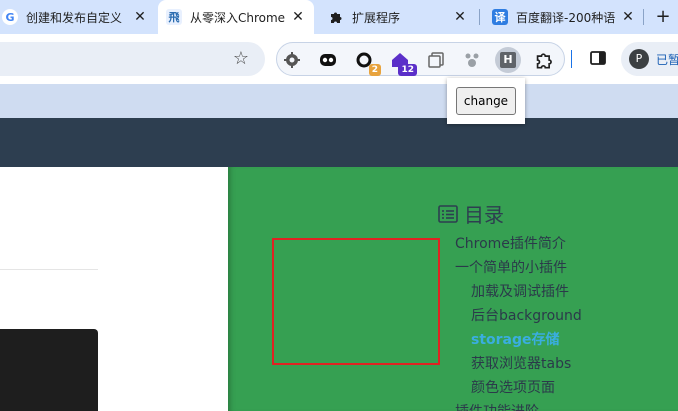 Image resolution: width=678 pixels, height=411 pixels. What do you see at coordinates (403, 62) in the screenshot?
I see `house-extension-icon: 12` at bounding box center [403, 62].